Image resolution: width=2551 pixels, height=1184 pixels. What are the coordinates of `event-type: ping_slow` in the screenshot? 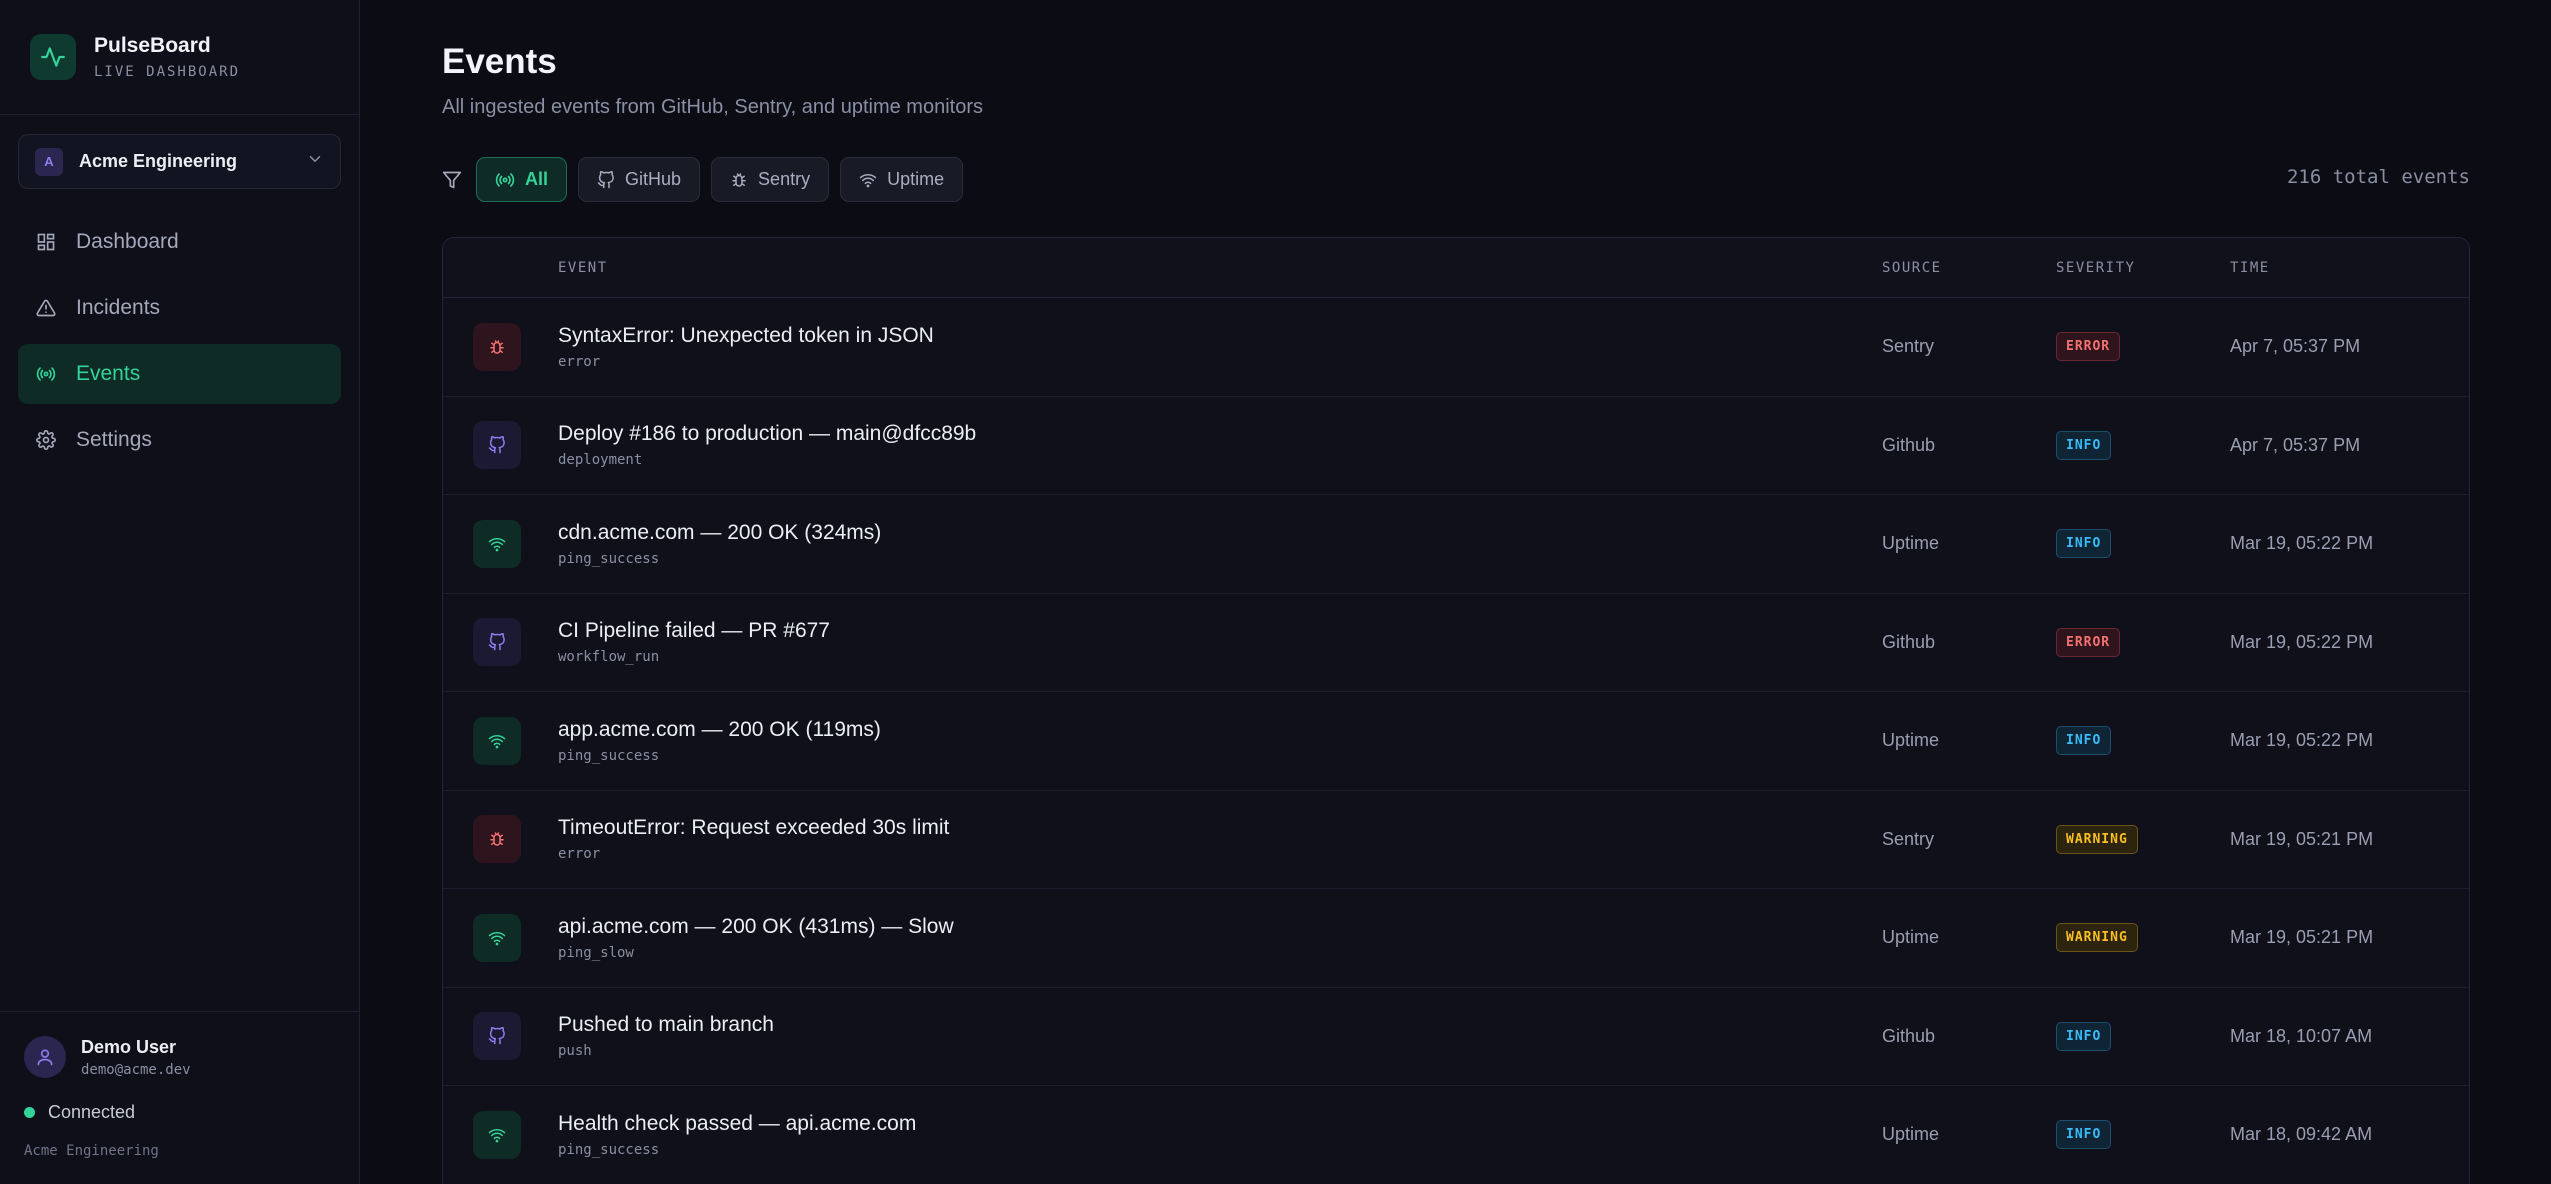 It's located at (596, 952).